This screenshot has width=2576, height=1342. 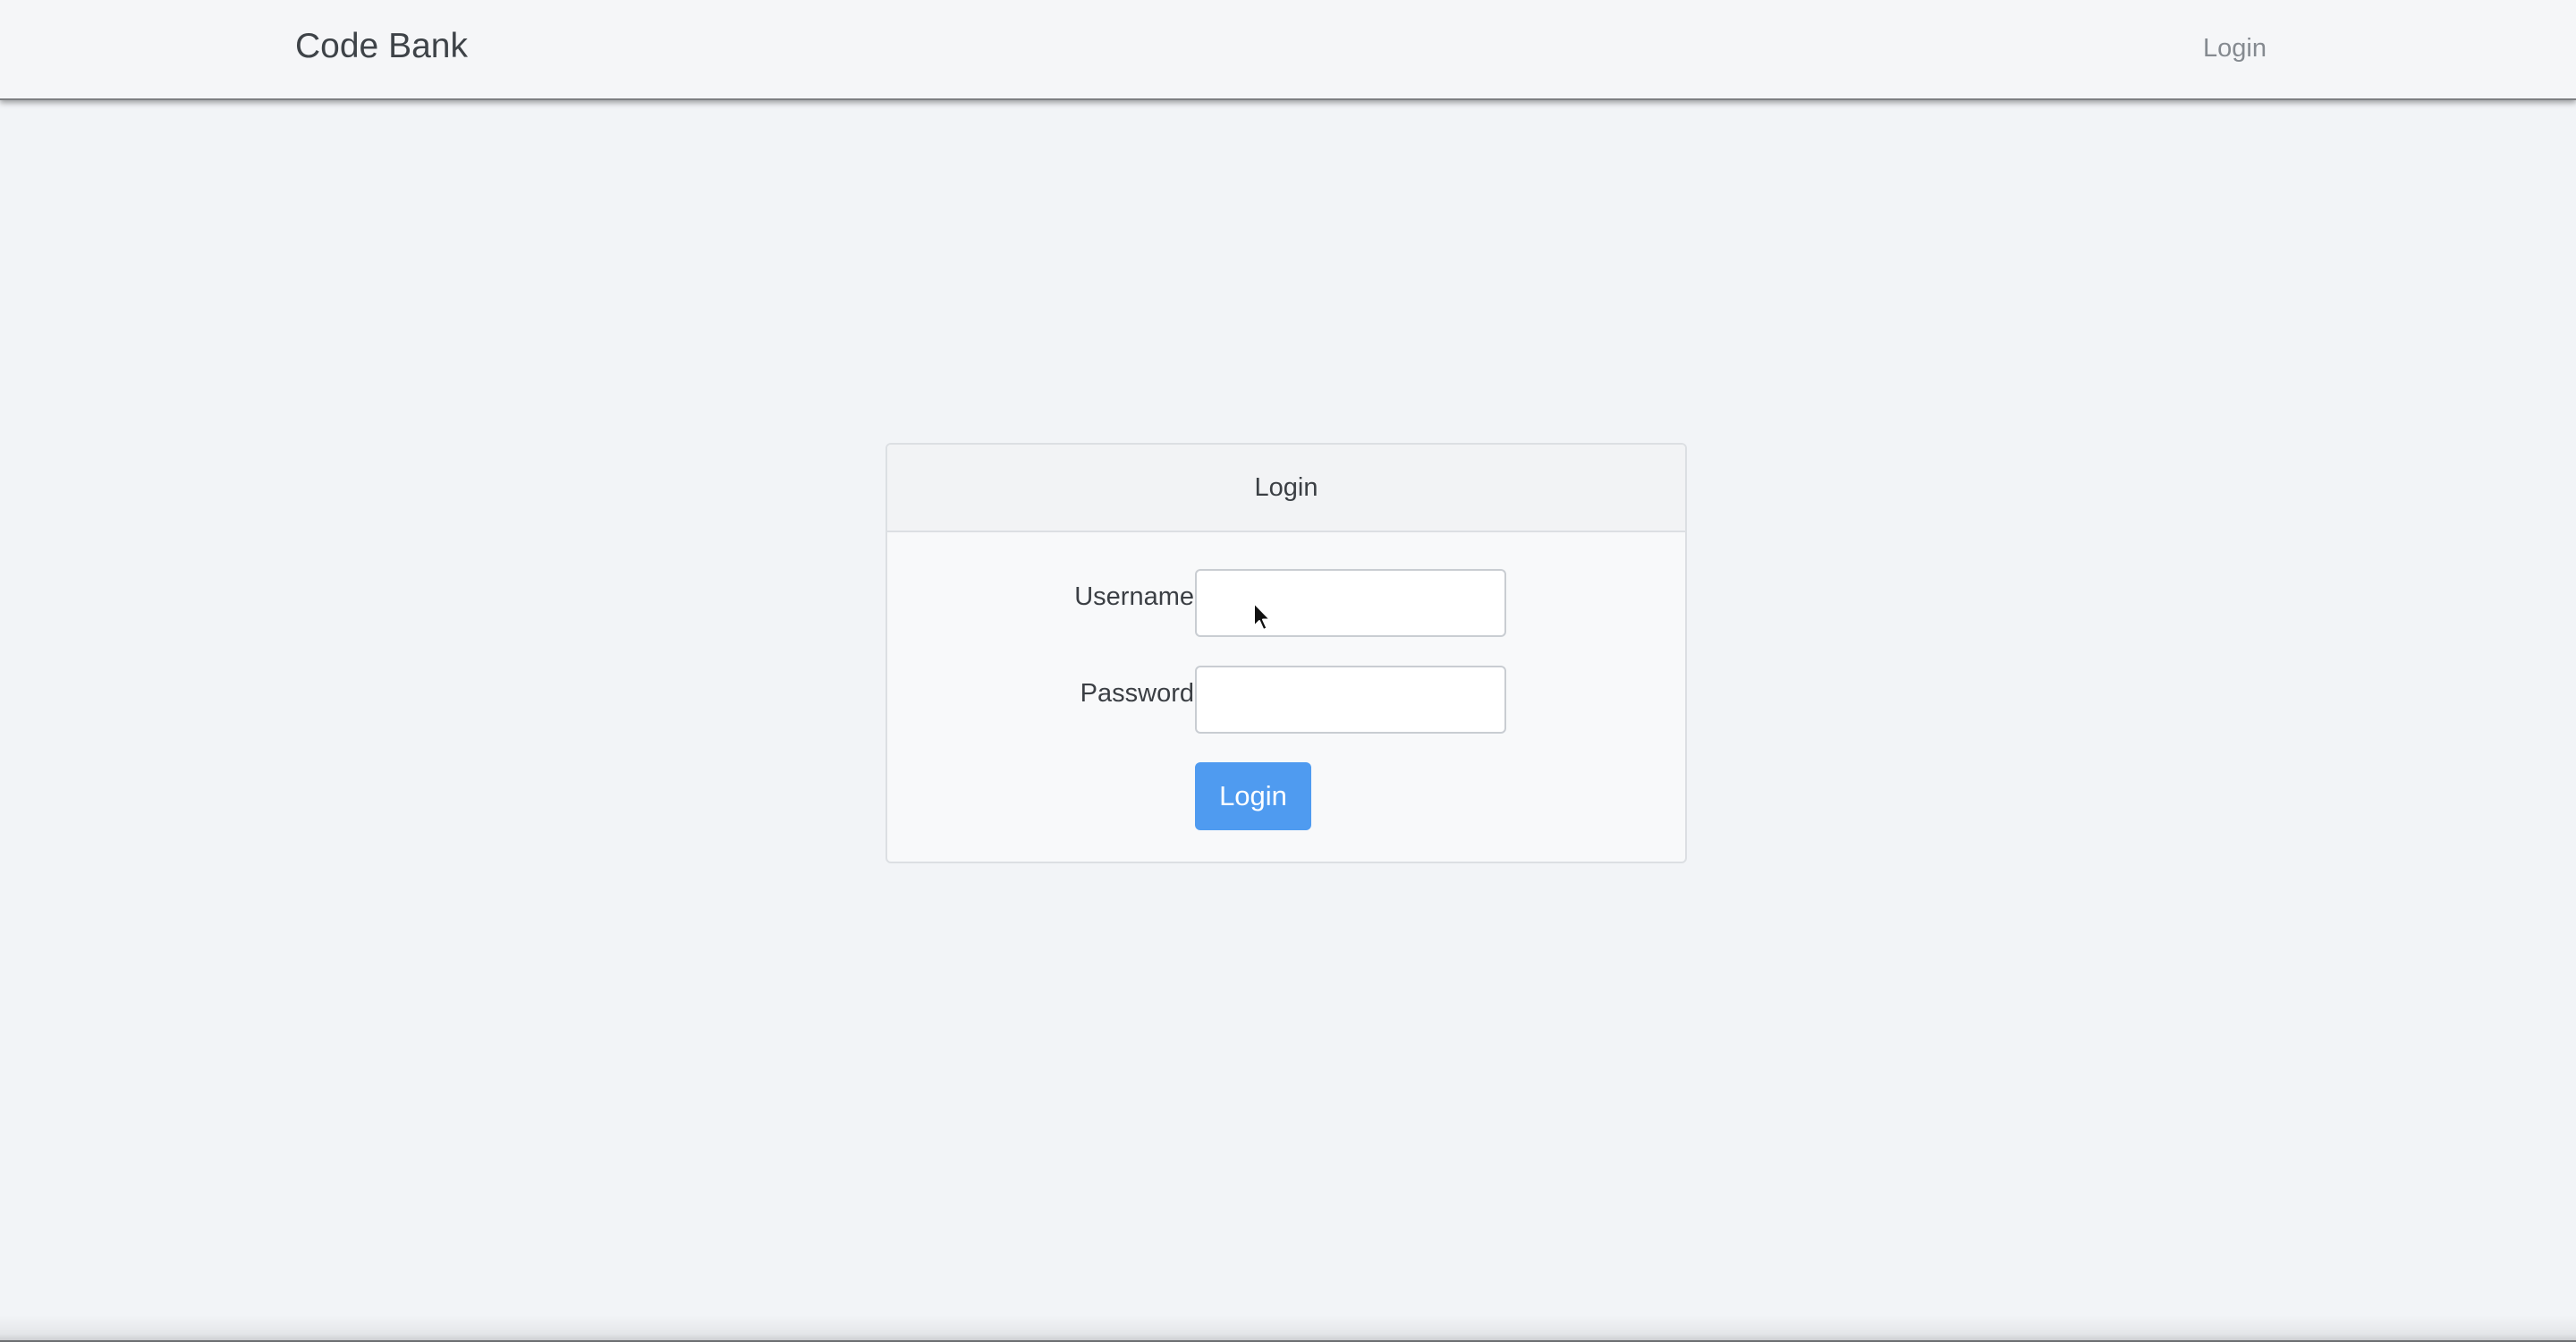 I want to click on brand-link: Code Bank, so click(x=381, y=47).